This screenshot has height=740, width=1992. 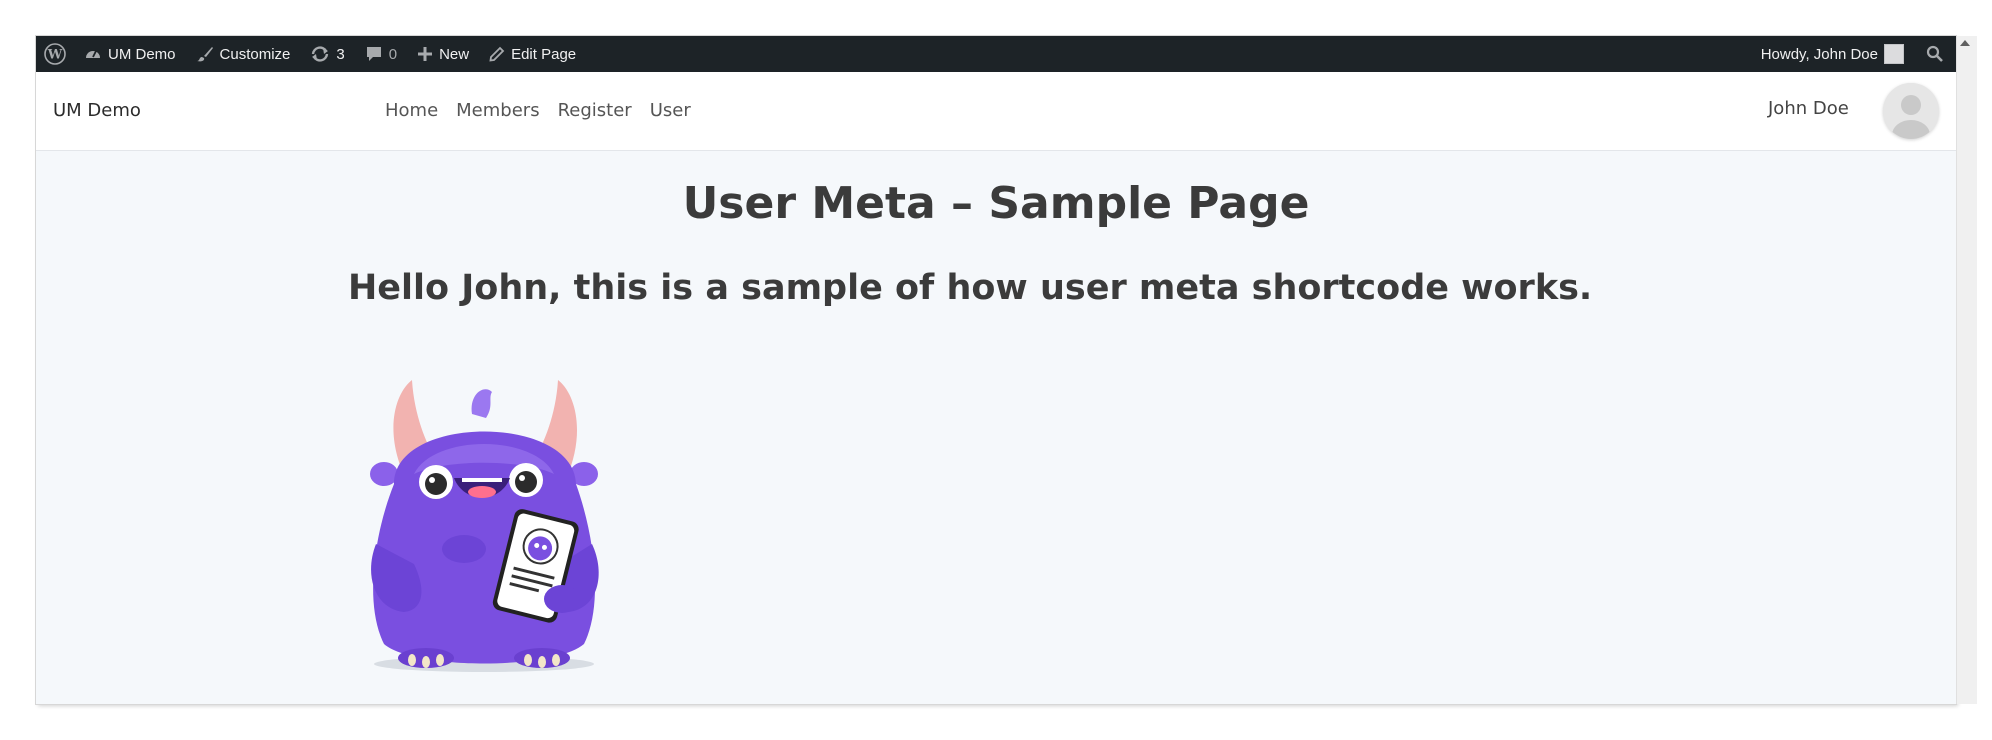 I want to click on customize-link: Customize, so click(x=243, y=54).